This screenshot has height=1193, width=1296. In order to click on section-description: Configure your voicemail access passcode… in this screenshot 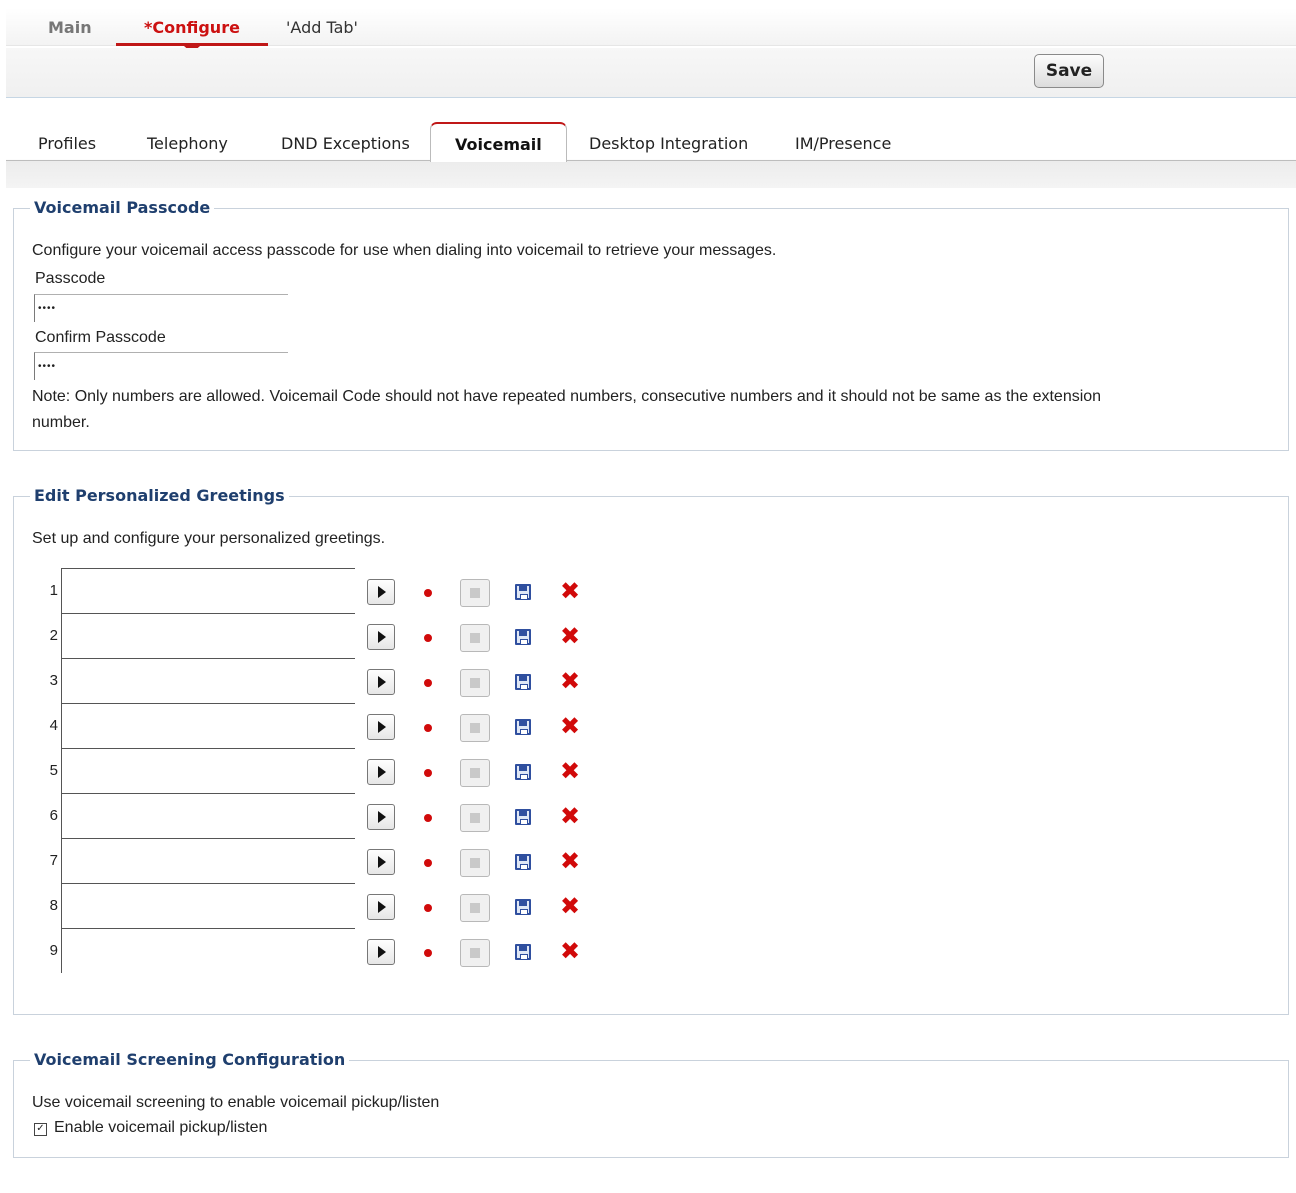, I will do `click(404, 250)`.